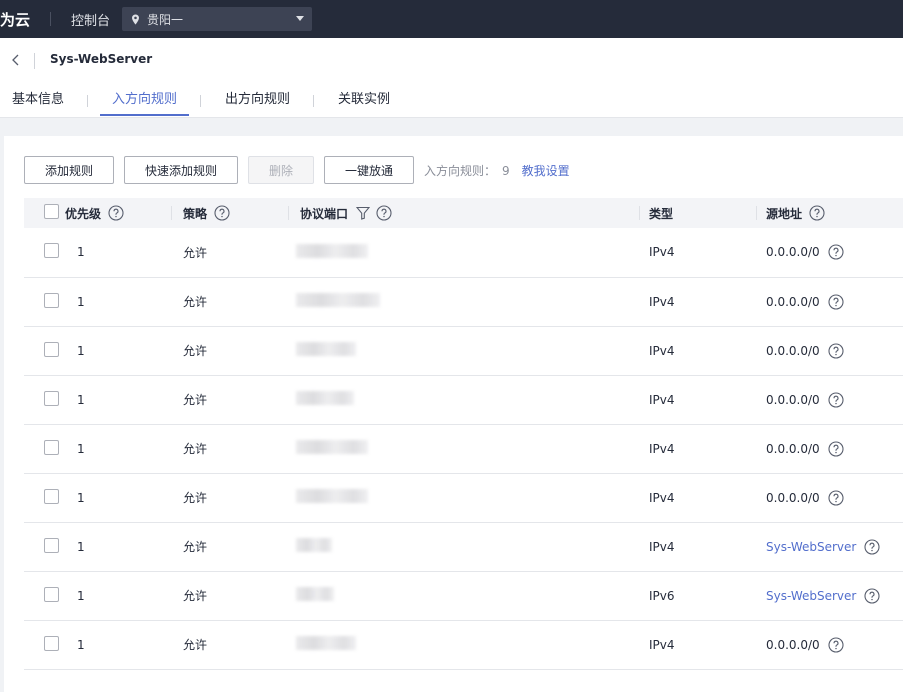 The image size is (903, 692). What do you see at coordinates (38, 103) in the screenshot?
I see `tab-basic-info: 基本信息` at bounding box center [38, 103].